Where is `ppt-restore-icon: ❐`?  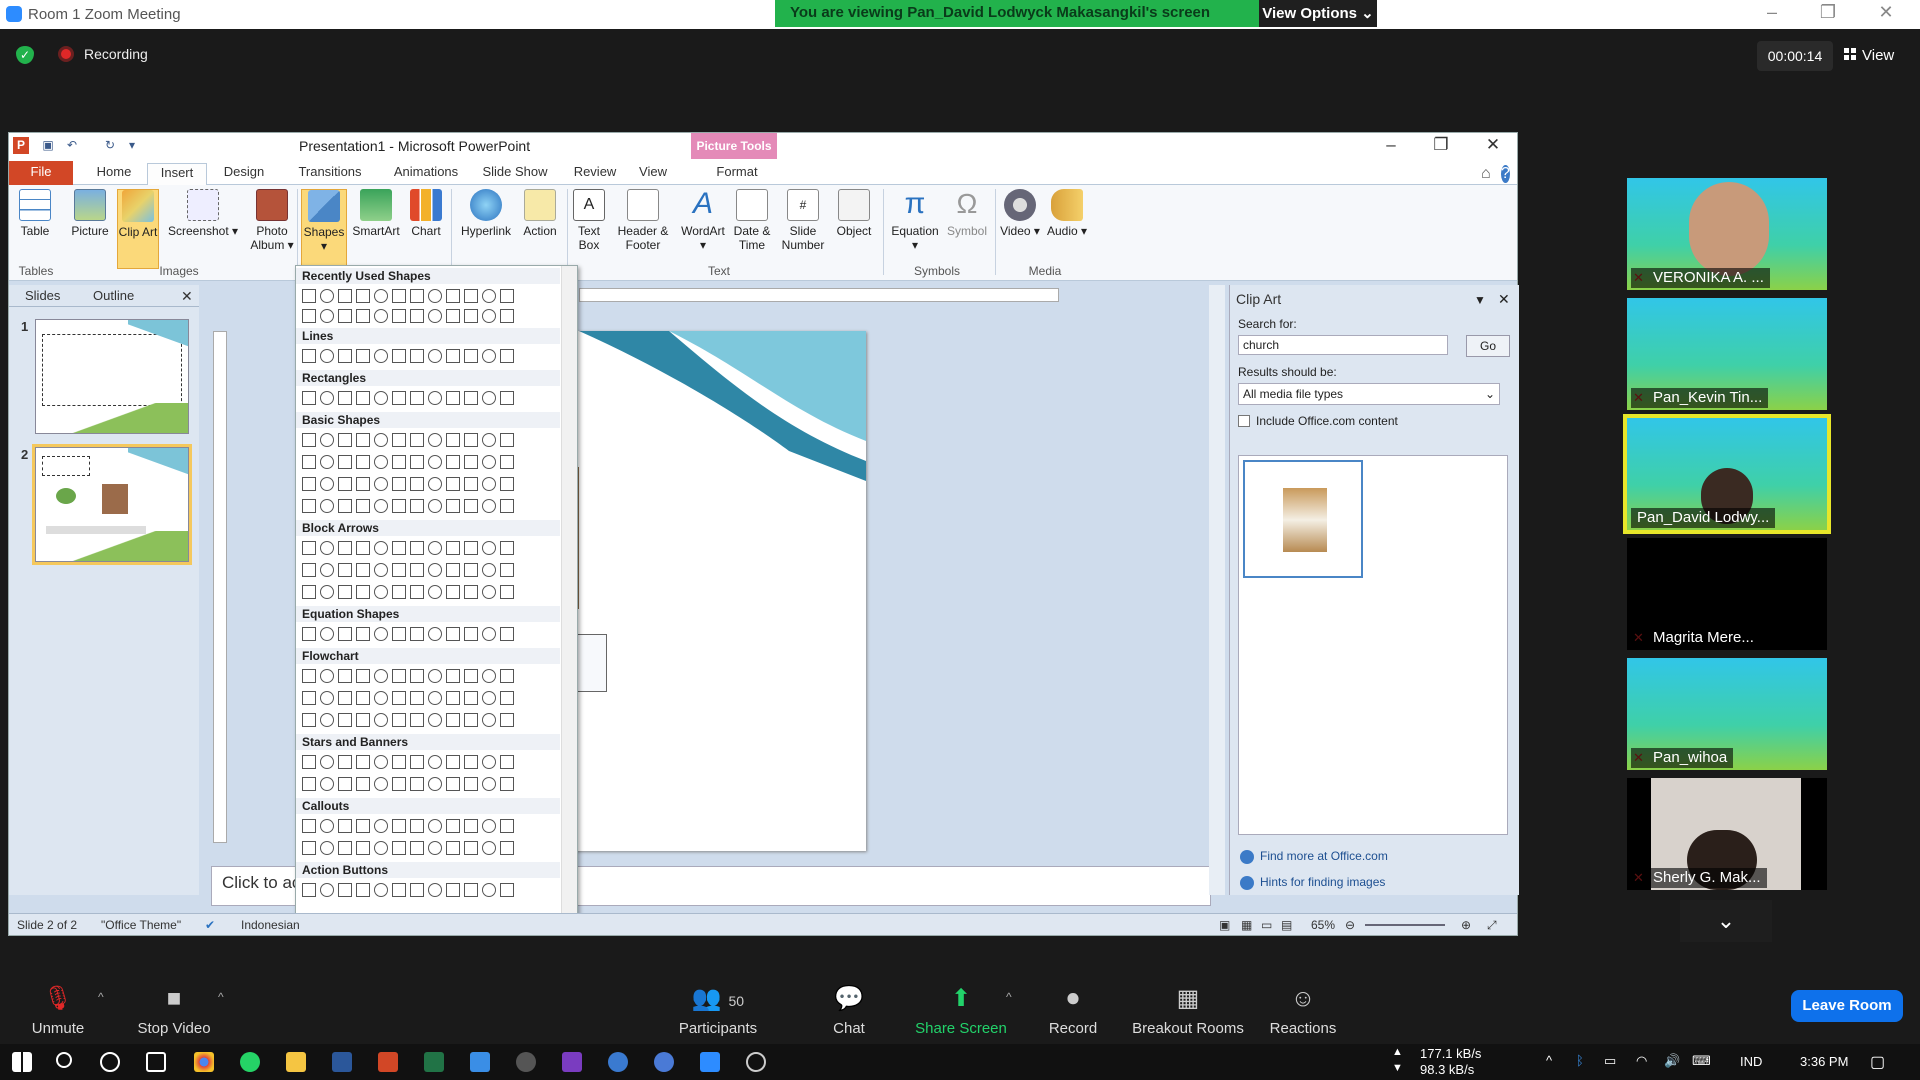
ppt-restore-icon: ❐ is located at coordinates (1441, 145).